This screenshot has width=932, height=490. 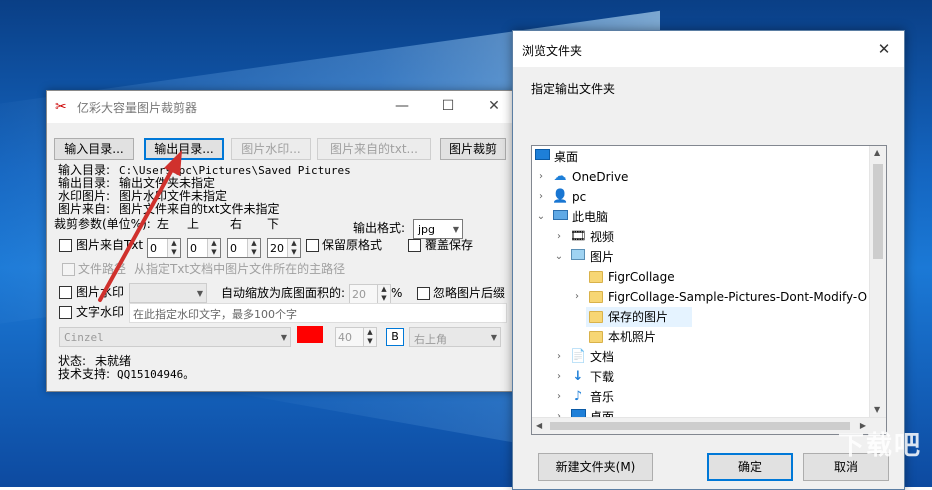 What do you see at coordinates (877, 152) in the screenshot?
I see `scroll-up-icon: ▲` at bounding box center [877, 152].